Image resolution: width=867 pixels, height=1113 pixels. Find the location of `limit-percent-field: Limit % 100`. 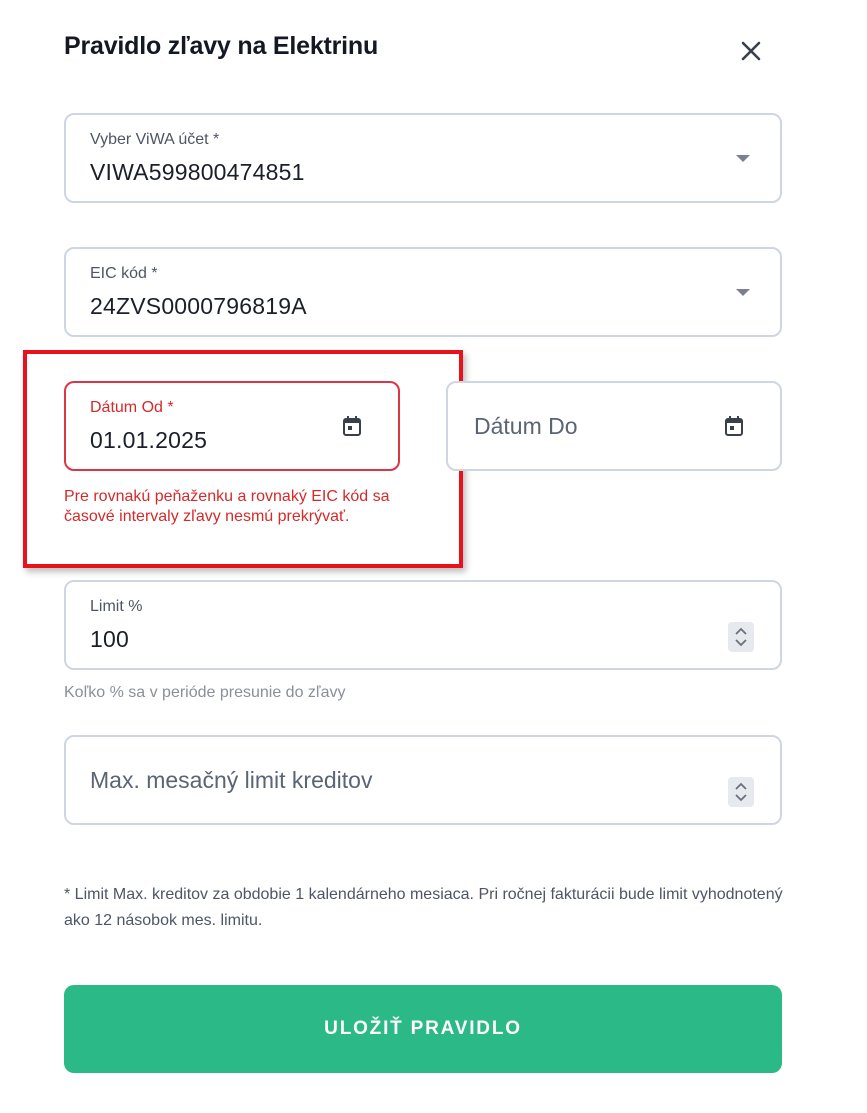

limit-percent-field: Limit % 100 is located at coordinates (423, 625).